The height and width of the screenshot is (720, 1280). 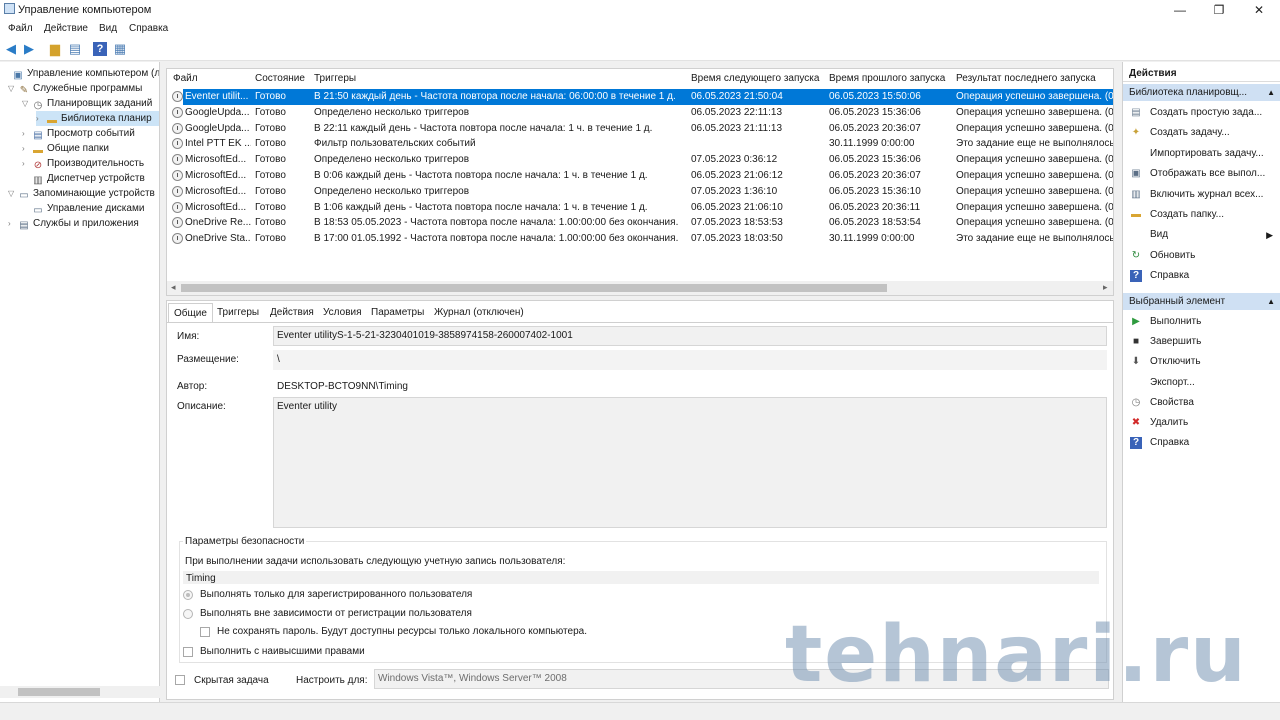 What do you see at coordinates (120, 49) in the screenshot?
I see `properties-icon: ▦` at bounding box center [120, 49].